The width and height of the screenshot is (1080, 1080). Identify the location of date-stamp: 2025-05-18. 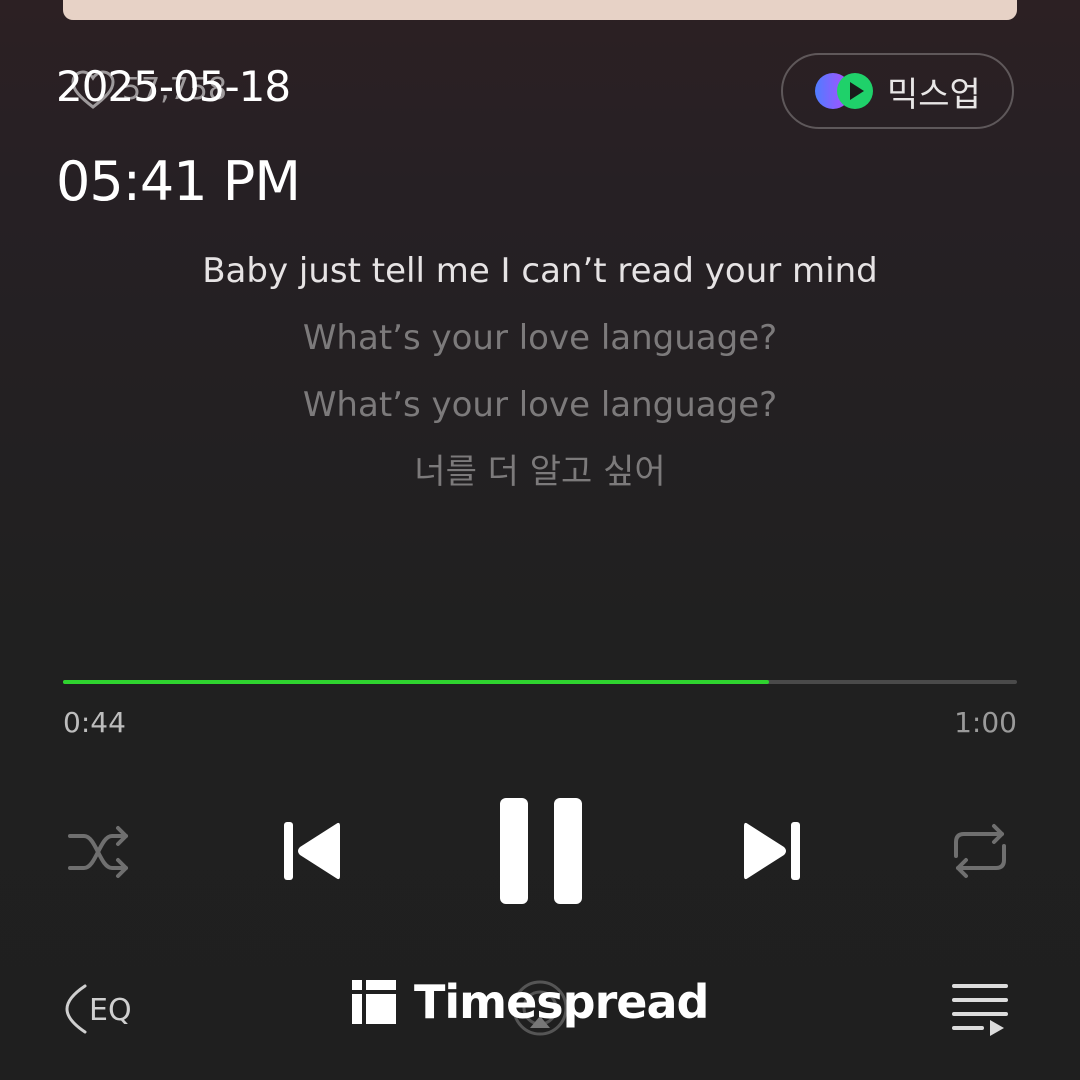
(173, 86).